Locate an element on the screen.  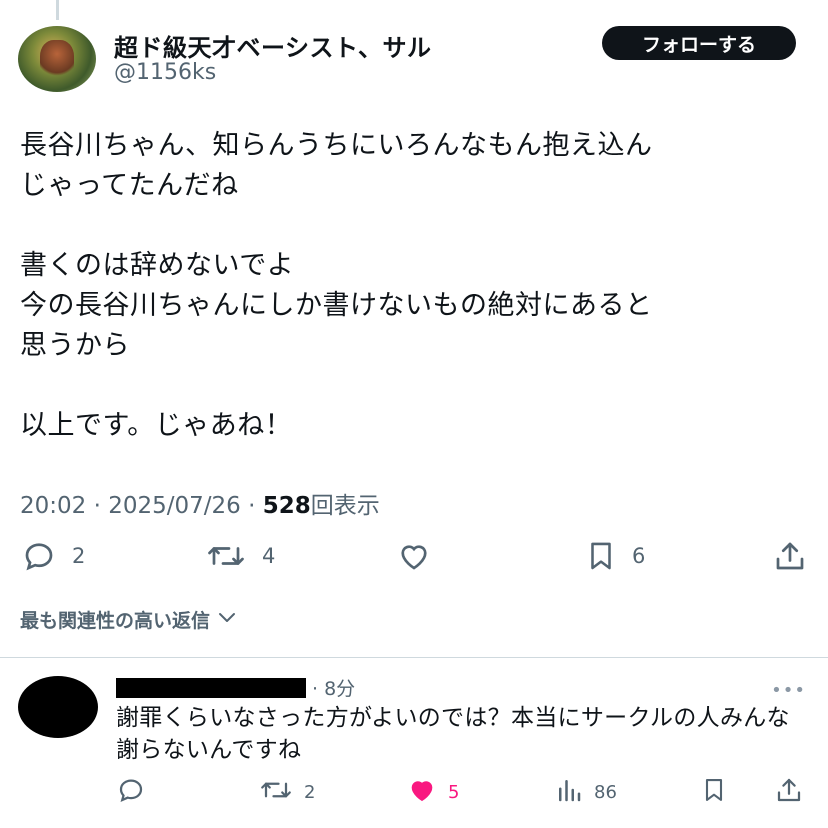
tweet-line: 今の長谷川ちゃんにしか書けないもの絶対にあると is located at coordinates (336, 305).